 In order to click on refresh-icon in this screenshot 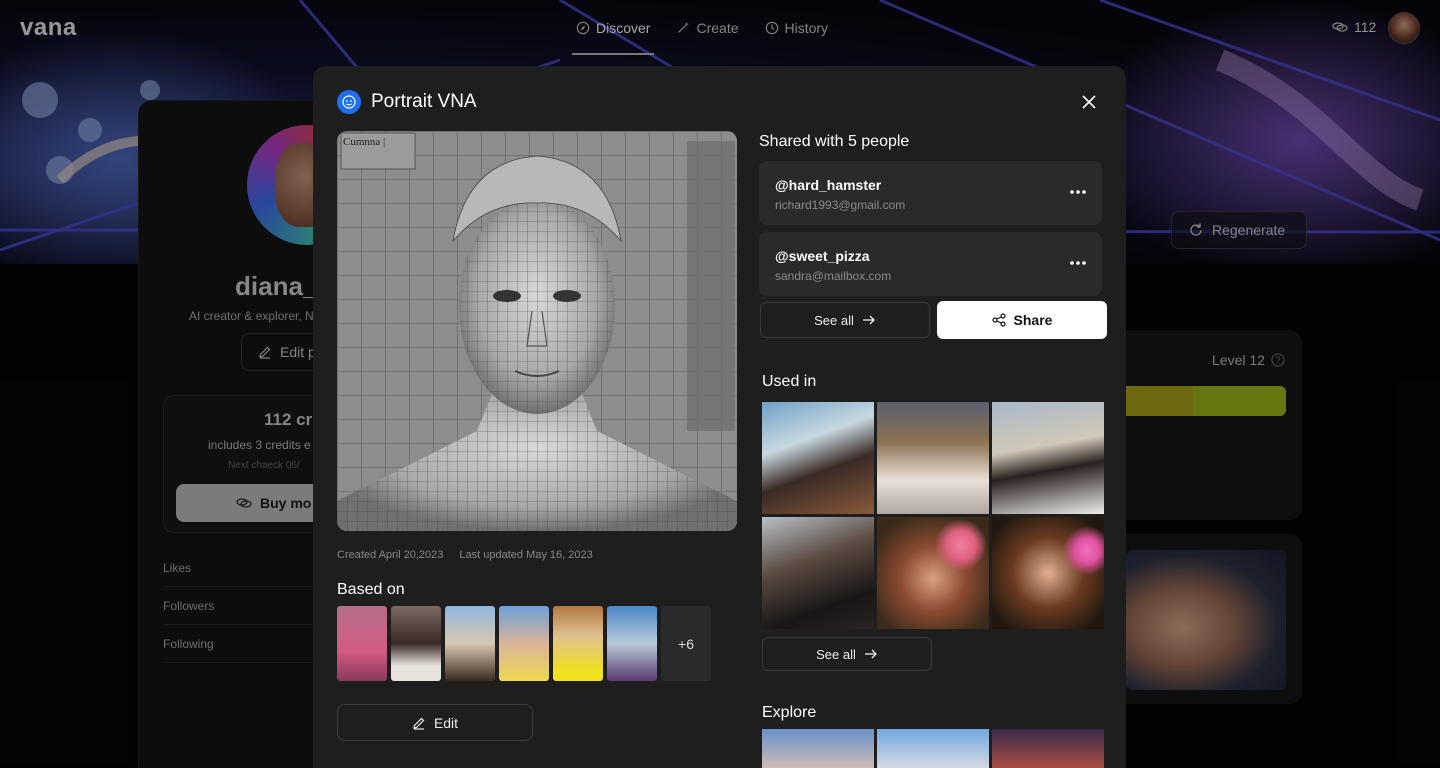, I will do `click(1196, 229)`.